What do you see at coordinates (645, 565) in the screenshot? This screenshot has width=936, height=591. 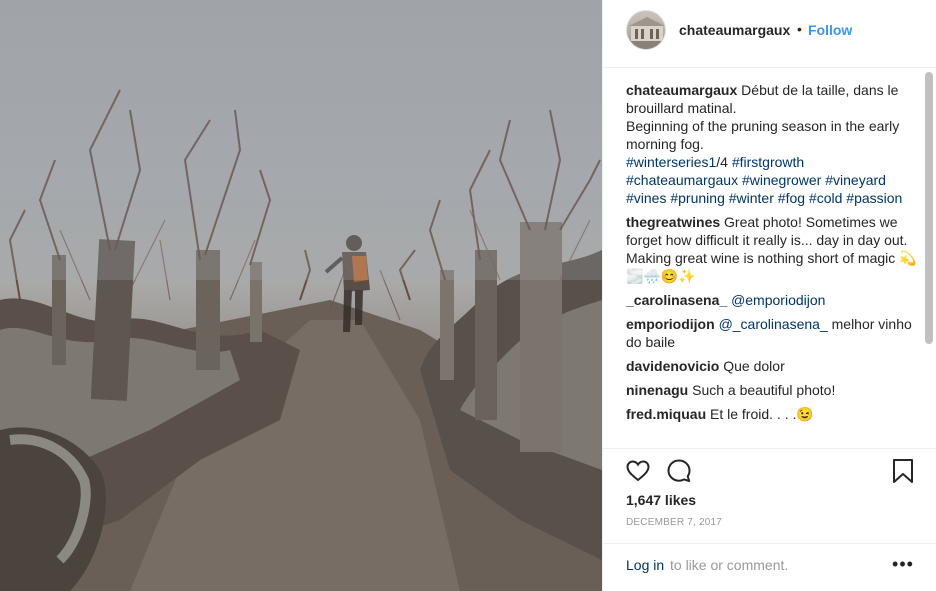 I see `login-link: Log in` at bounding box center [645, 565].